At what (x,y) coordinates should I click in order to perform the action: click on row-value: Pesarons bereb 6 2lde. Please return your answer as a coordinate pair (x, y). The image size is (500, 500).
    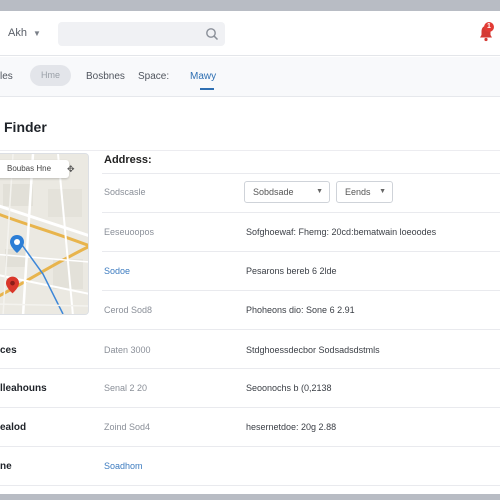
    Looking at the image, I should click on (291, 271).